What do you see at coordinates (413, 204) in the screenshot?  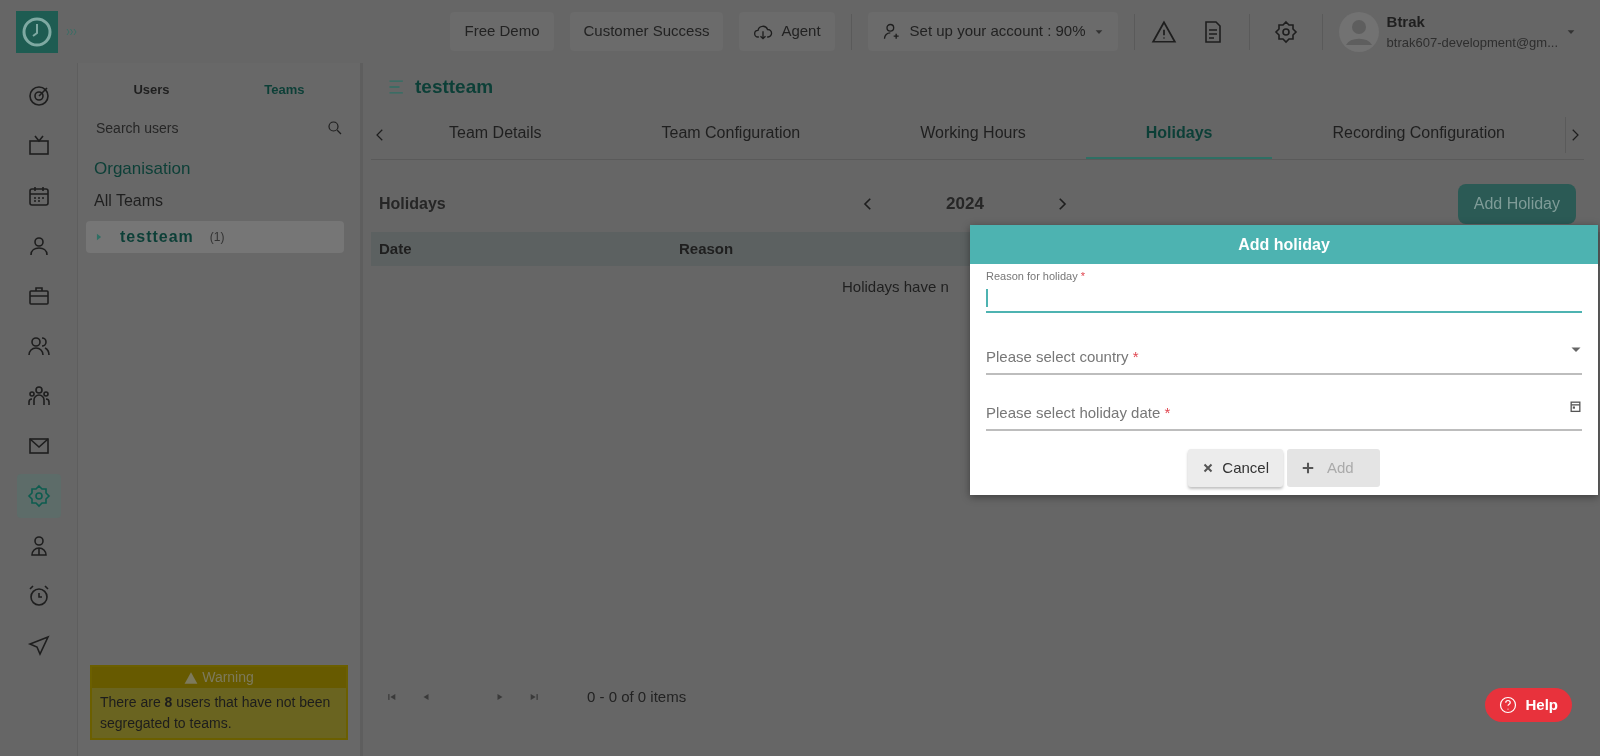 I see `section-title: Holidays` at bounding box center [413, 204].